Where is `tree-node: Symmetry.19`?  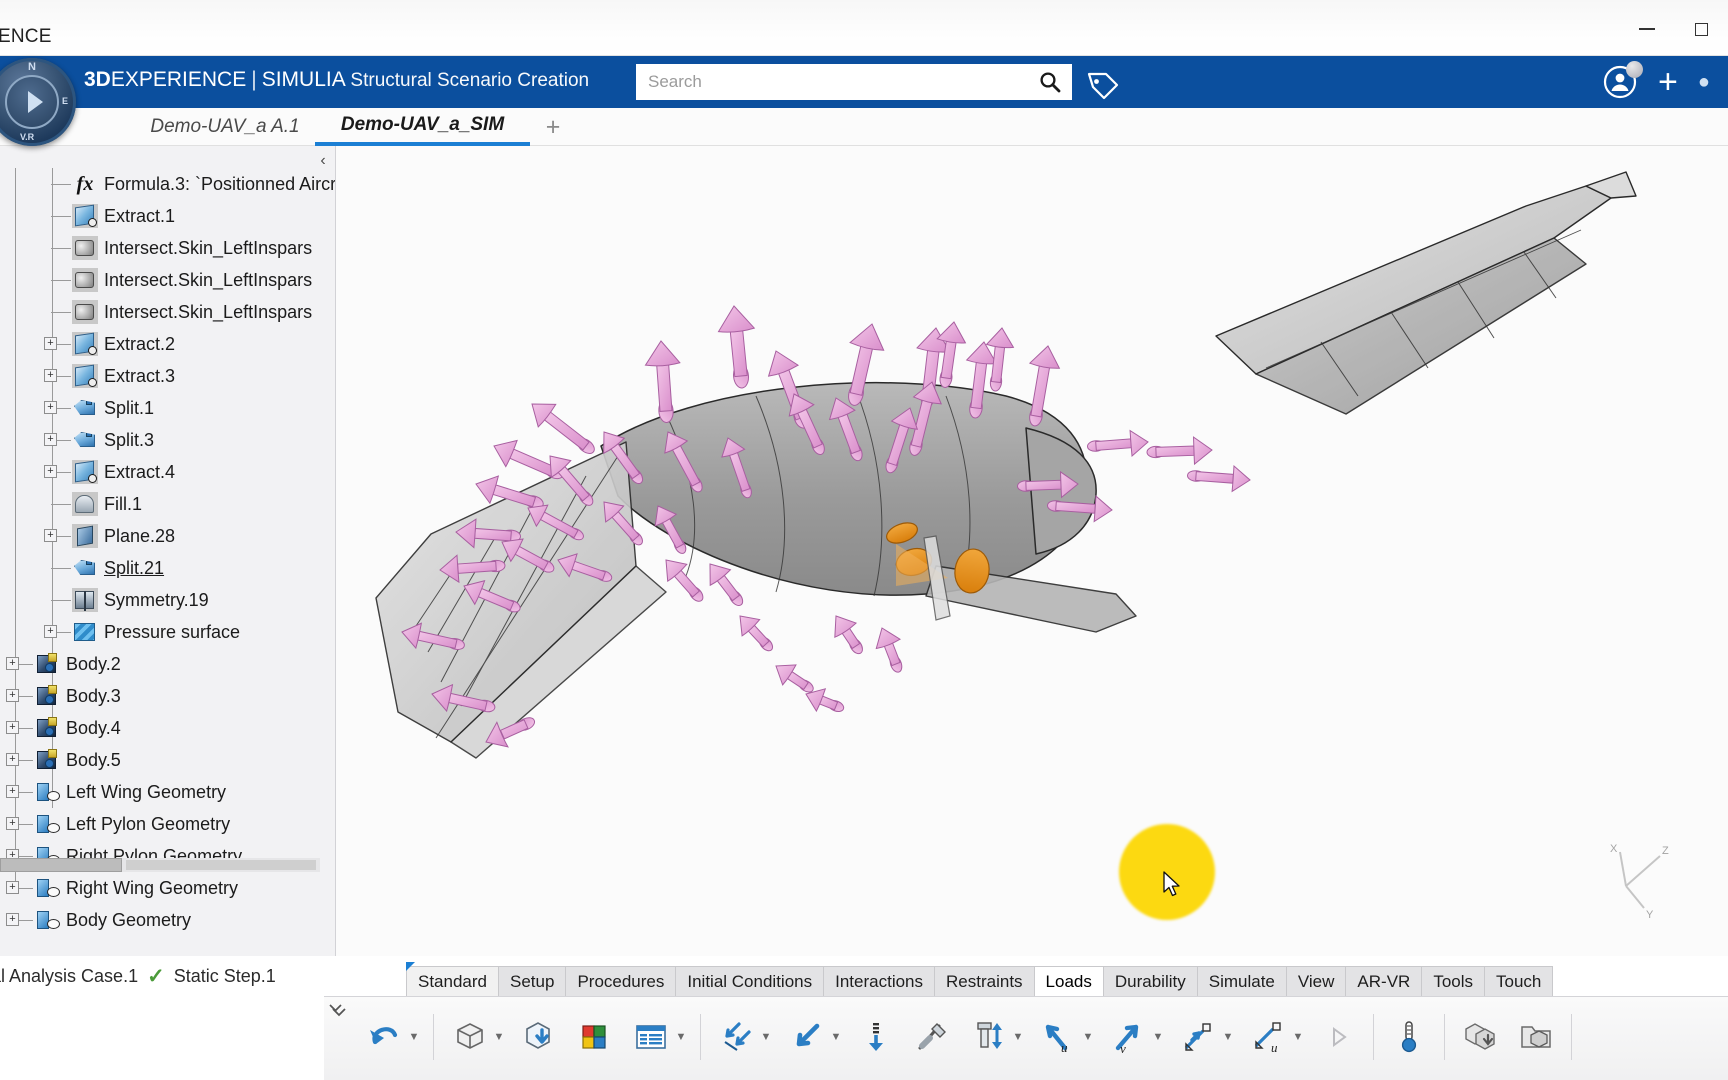
tree-node: Symmetry.19 is located at coordinates (167, 600).